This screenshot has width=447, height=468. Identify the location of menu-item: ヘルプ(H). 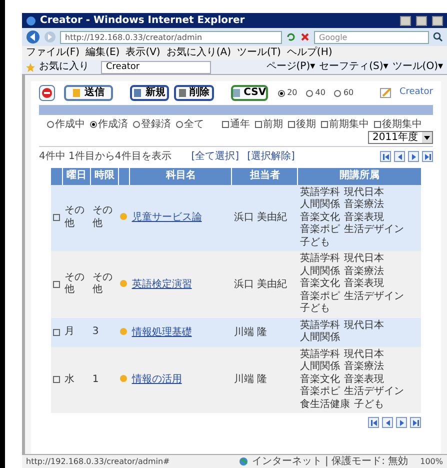
(309, 53).